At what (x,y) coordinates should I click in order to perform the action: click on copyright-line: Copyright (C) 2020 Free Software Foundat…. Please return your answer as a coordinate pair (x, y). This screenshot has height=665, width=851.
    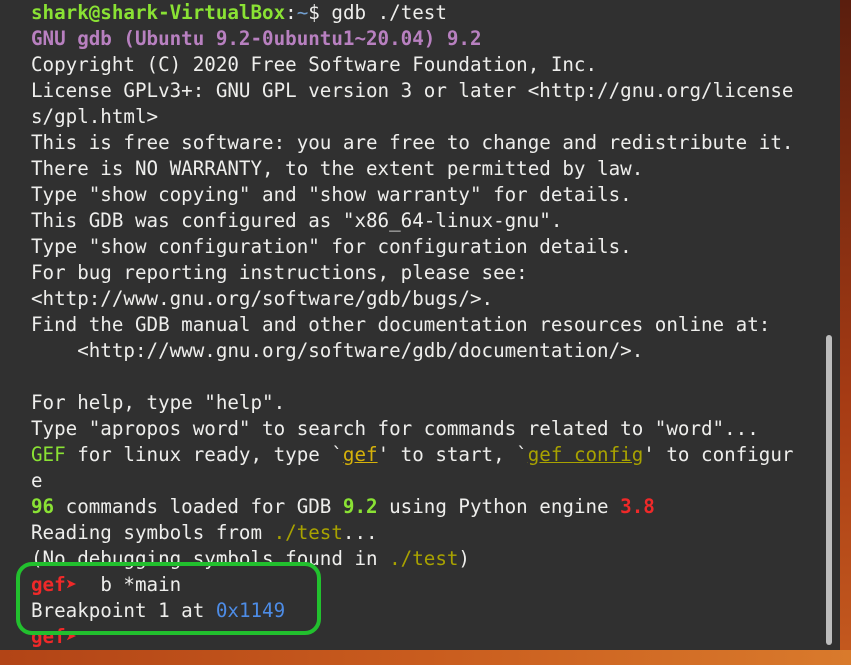
    Looking at the image, I should click on (314, 64).